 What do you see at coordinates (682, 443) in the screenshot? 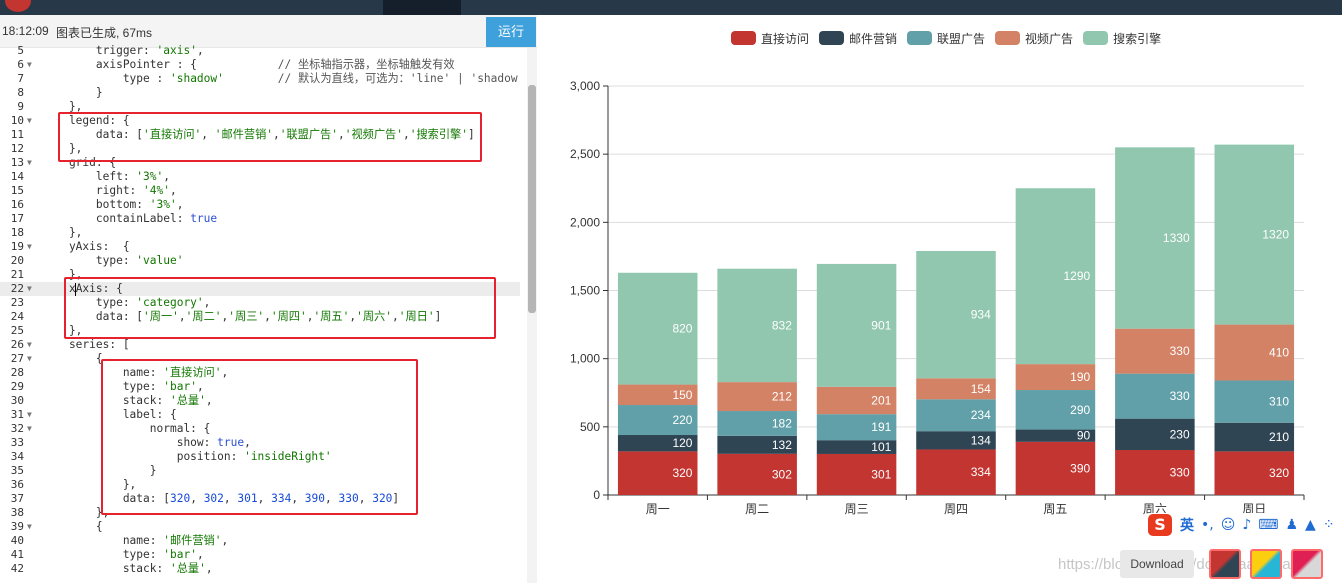
I see `bar-value-label: 120` at bounding box center [682, 443].